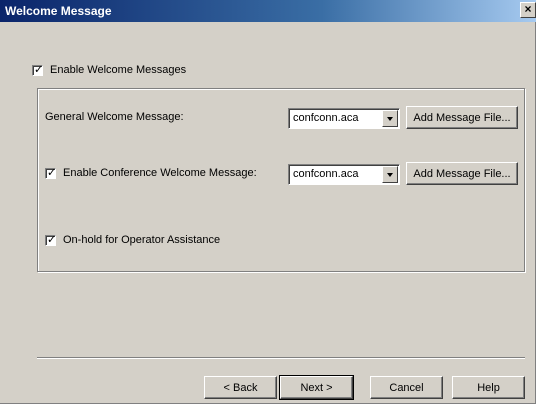  Describe the element at coordinates (326, 174) in the screenshot. I see `conference-welcome-value: confconn.aca` at that location.